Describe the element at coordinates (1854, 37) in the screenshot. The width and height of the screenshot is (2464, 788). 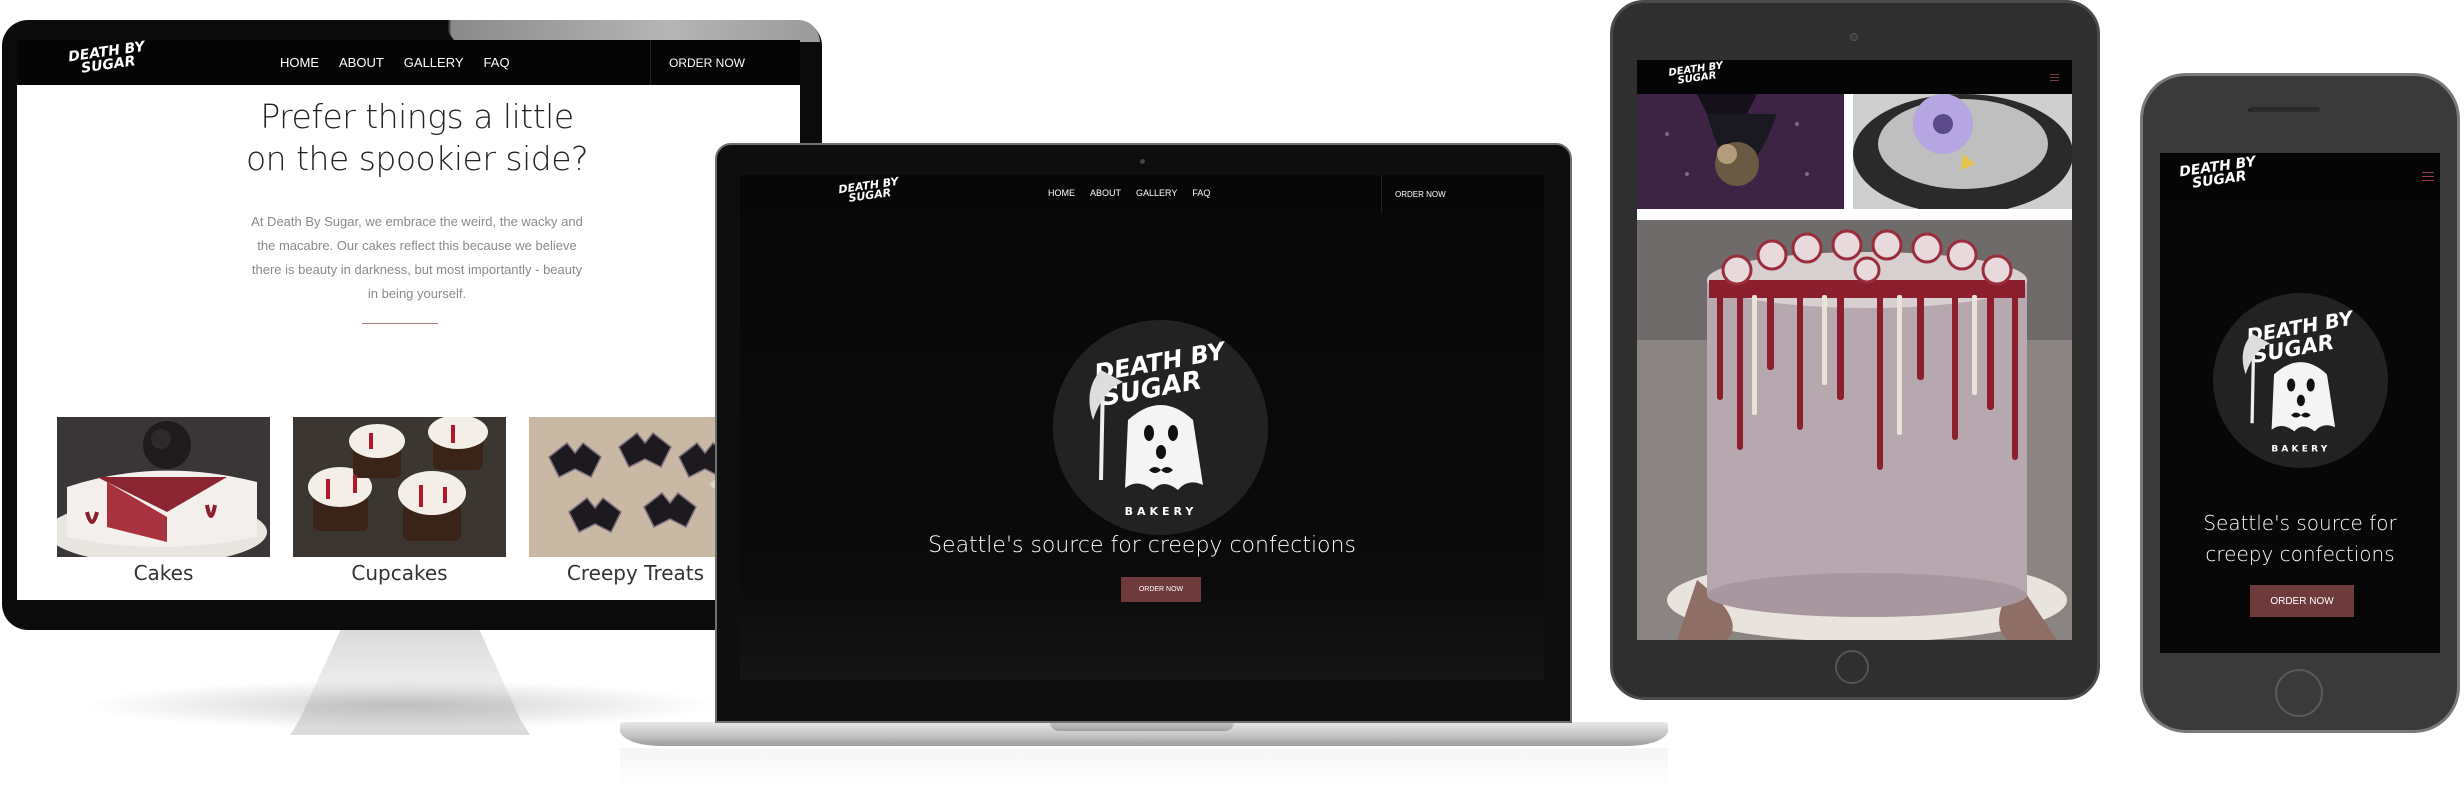
I see `tablet-camera` at that location.